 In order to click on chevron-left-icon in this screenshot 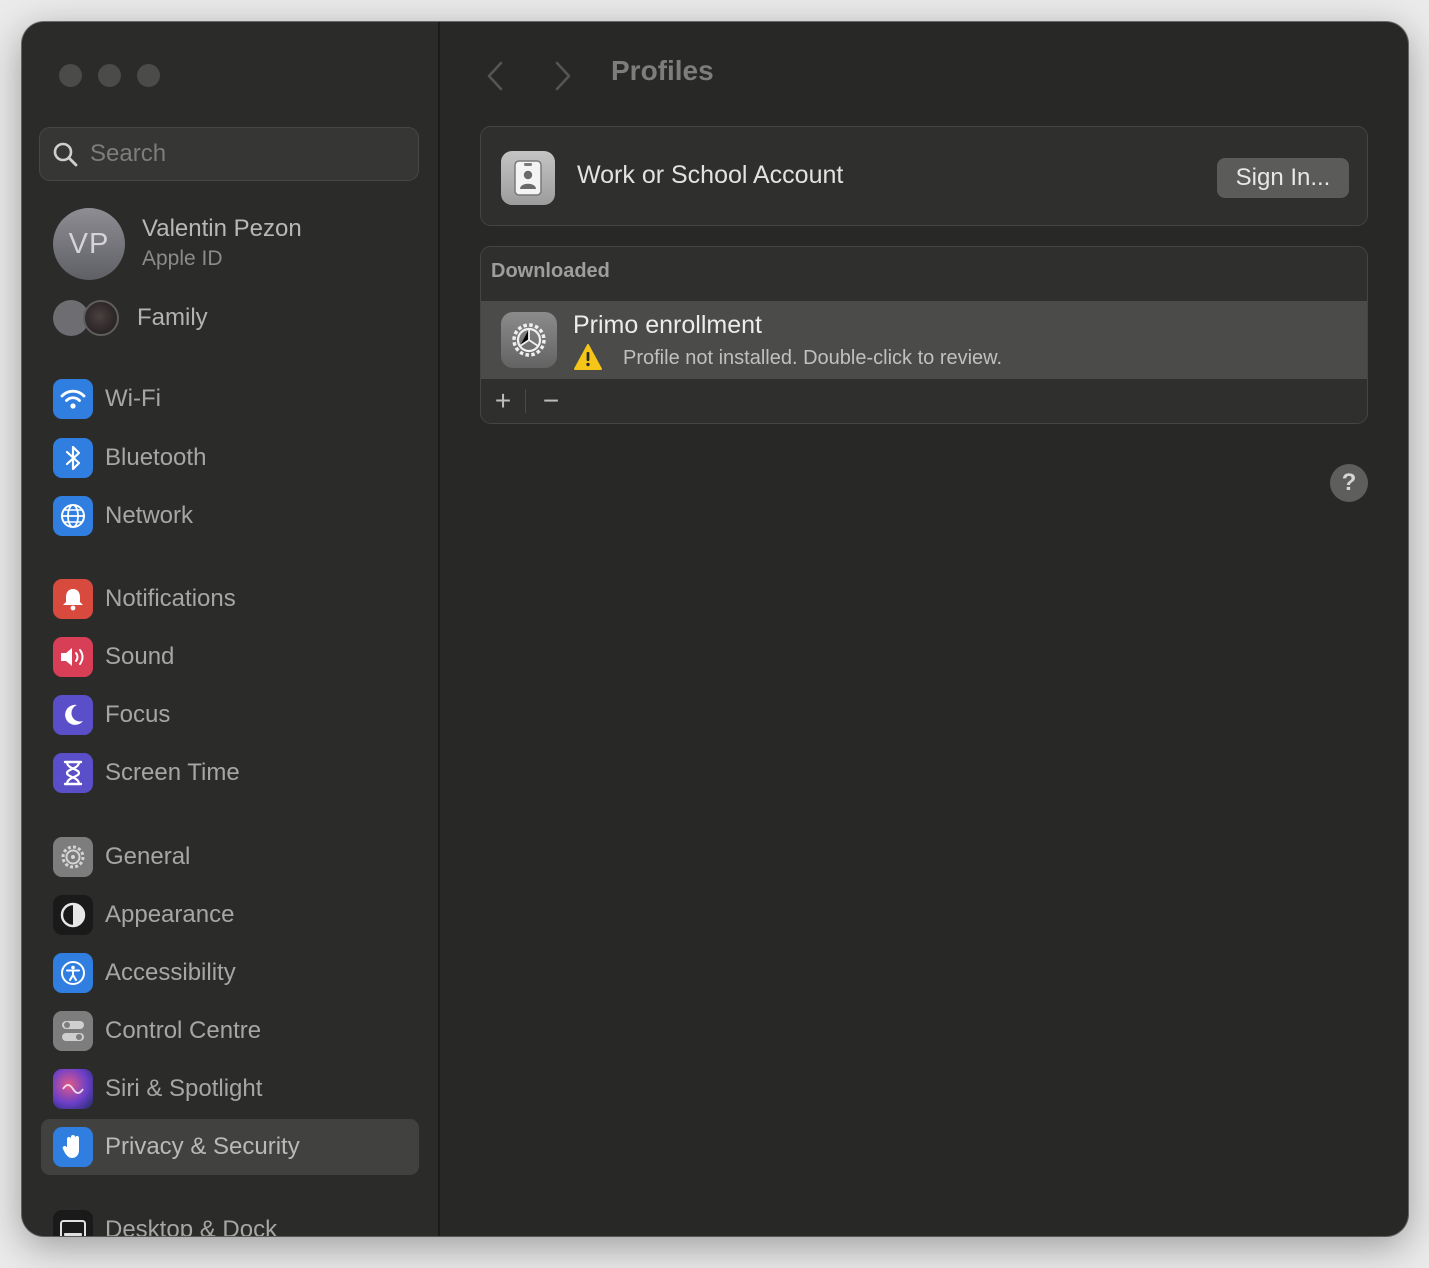, I will do `click(495, 76)`.